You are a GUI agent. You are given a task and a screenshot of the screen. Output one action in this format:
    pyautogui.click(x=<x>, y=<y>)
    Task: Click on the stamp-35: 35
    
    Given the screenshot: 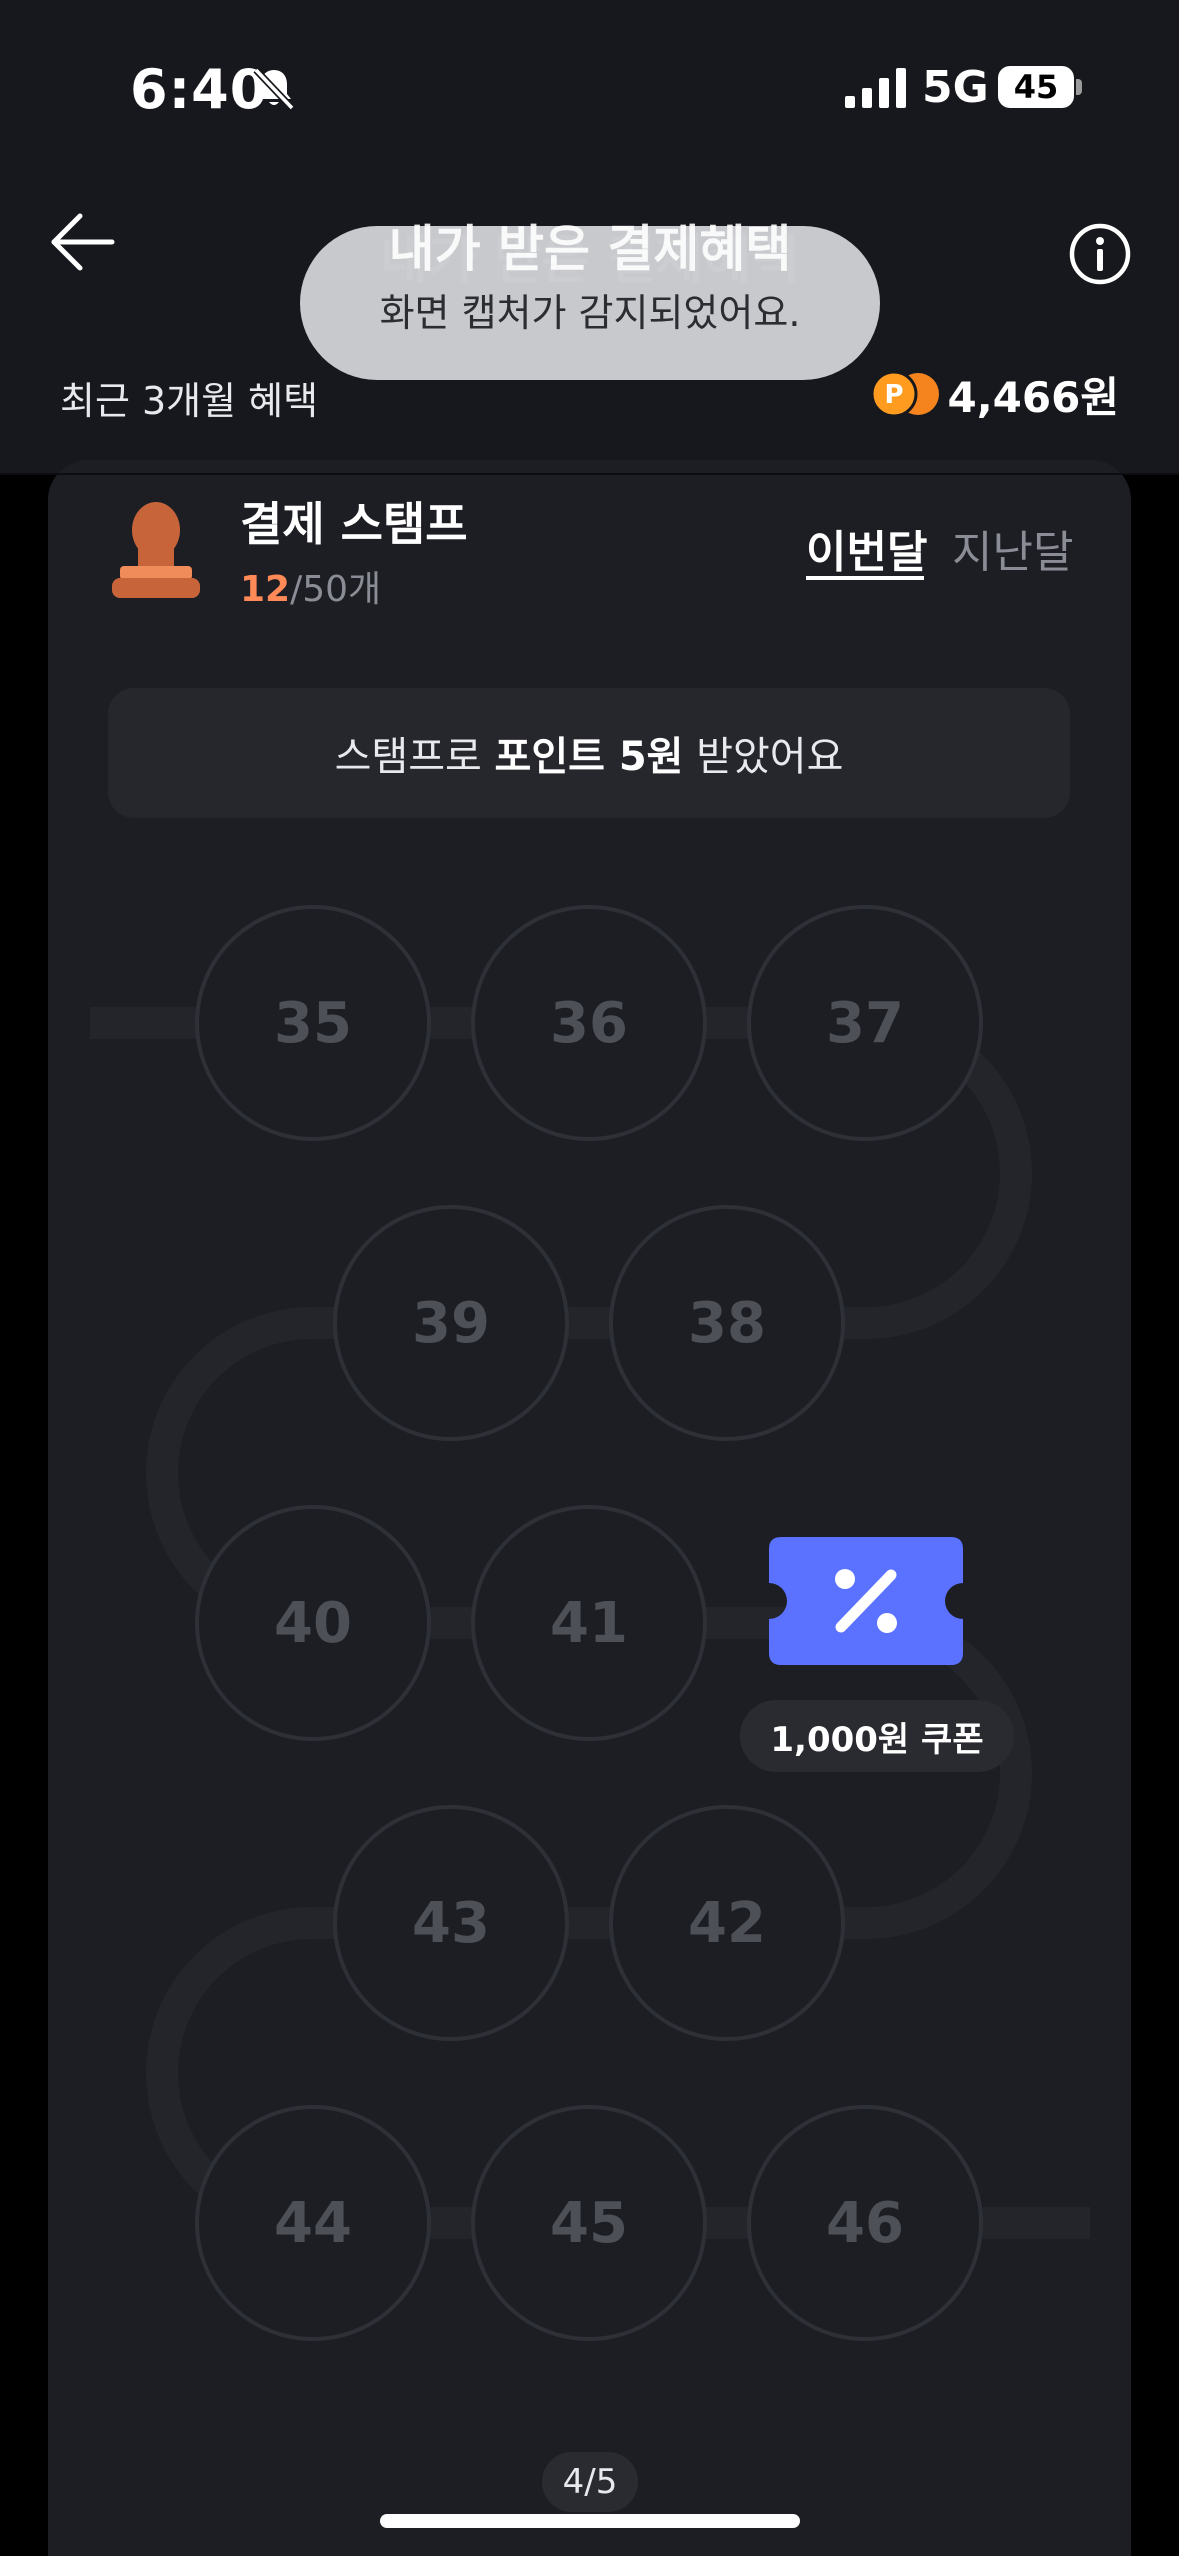 What is the action you would take?
    pyautogui.click(x=313, y=1023)
    